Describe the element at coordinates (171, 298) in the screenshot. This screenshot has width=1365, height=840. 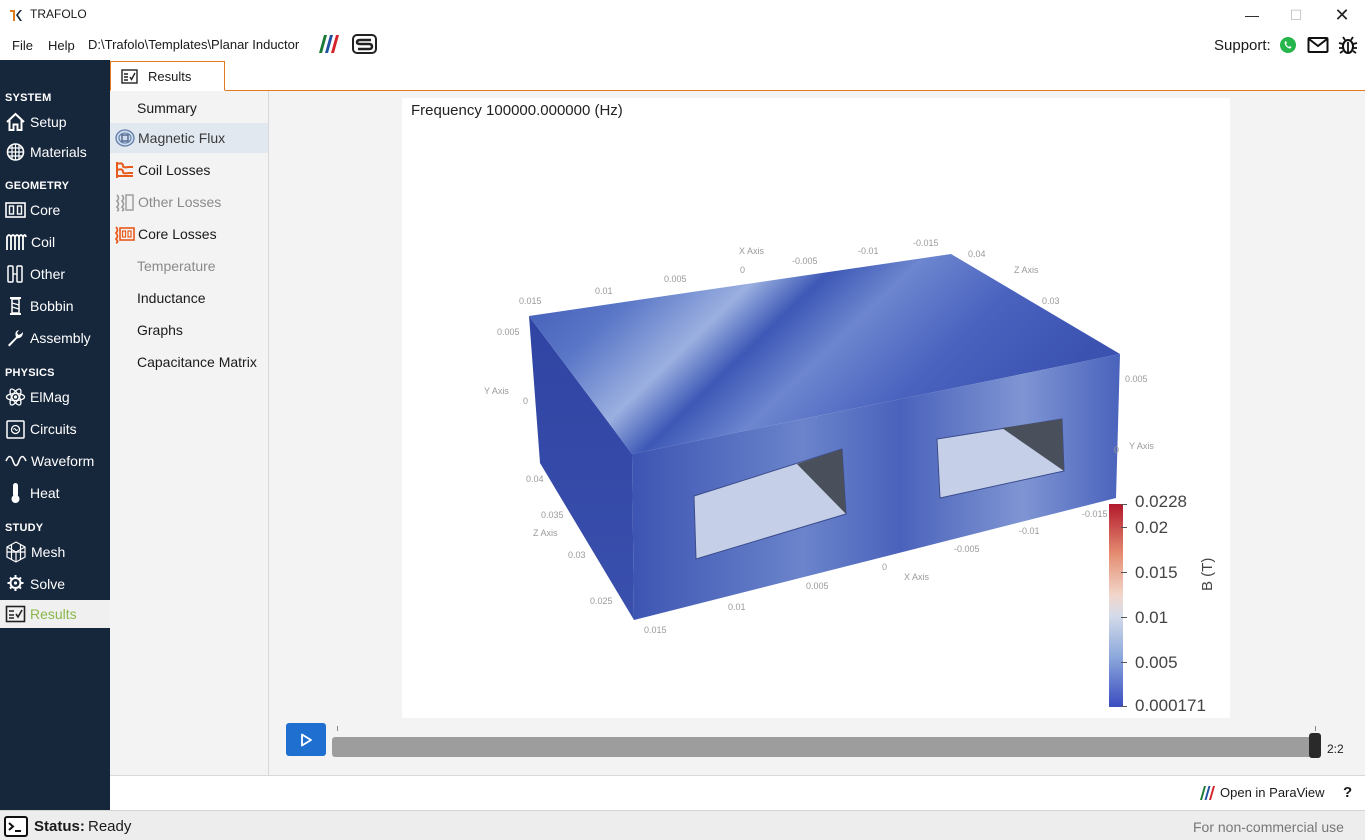
I see `results-nav-label: Inductance` at that location.